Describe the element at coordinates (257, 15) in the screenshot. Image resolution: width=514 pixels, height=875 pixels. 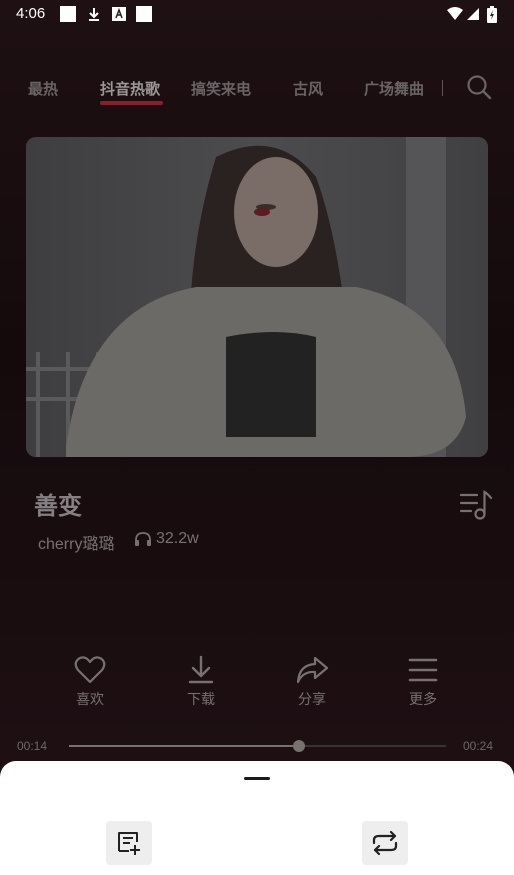
I see `status-bar: 4:06` at that location.